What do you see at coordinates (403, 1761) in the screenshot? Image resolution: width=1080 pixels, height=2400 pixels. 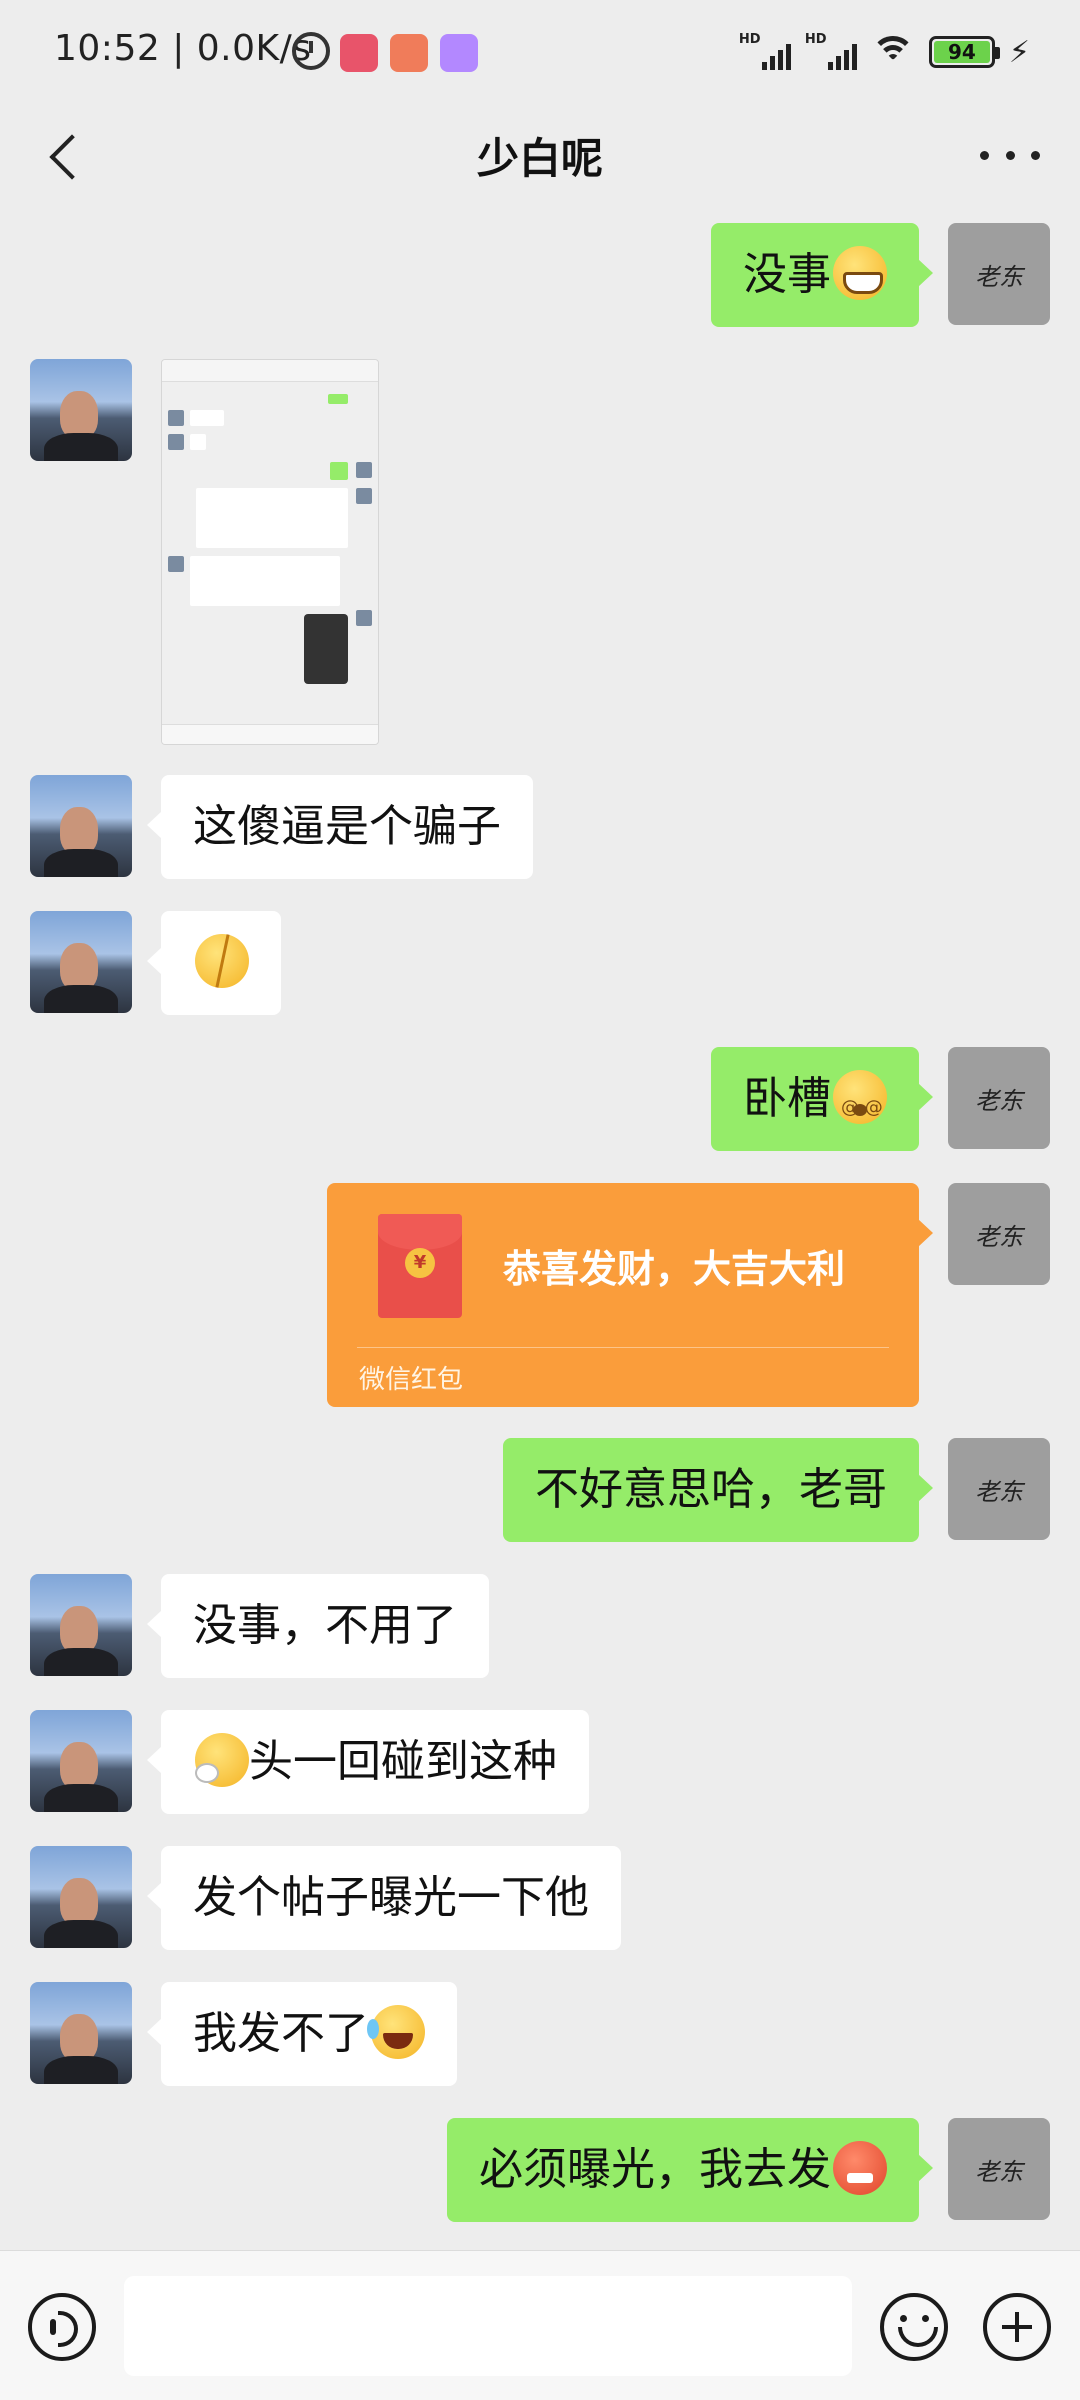 I see `message-text: 头一回碰到这种` at bounding box center [403, 1761].